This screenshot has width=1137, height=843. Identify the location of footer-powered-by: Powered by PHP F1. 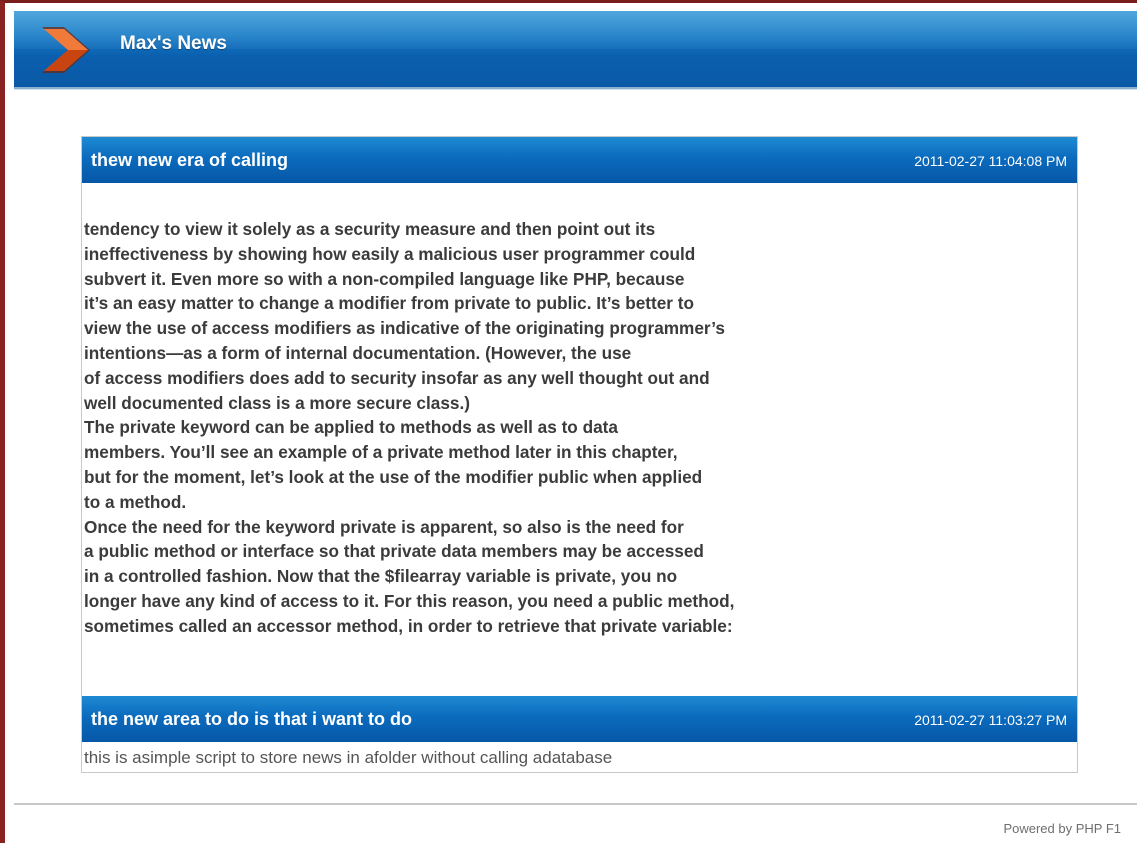
(1062, 828).